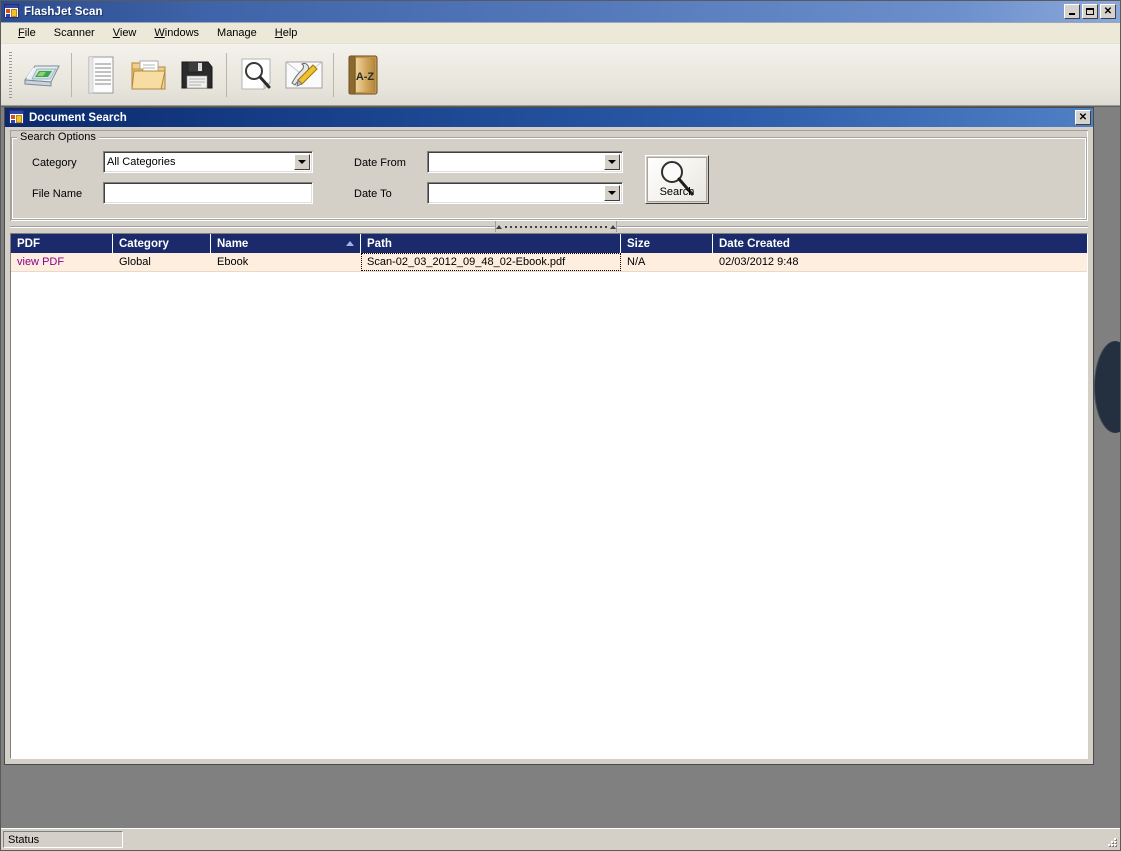  What do you see at coordinates (237, 33) in the screenshot?
I see `menu-manage: Manage` at bounding box center [237, 33].